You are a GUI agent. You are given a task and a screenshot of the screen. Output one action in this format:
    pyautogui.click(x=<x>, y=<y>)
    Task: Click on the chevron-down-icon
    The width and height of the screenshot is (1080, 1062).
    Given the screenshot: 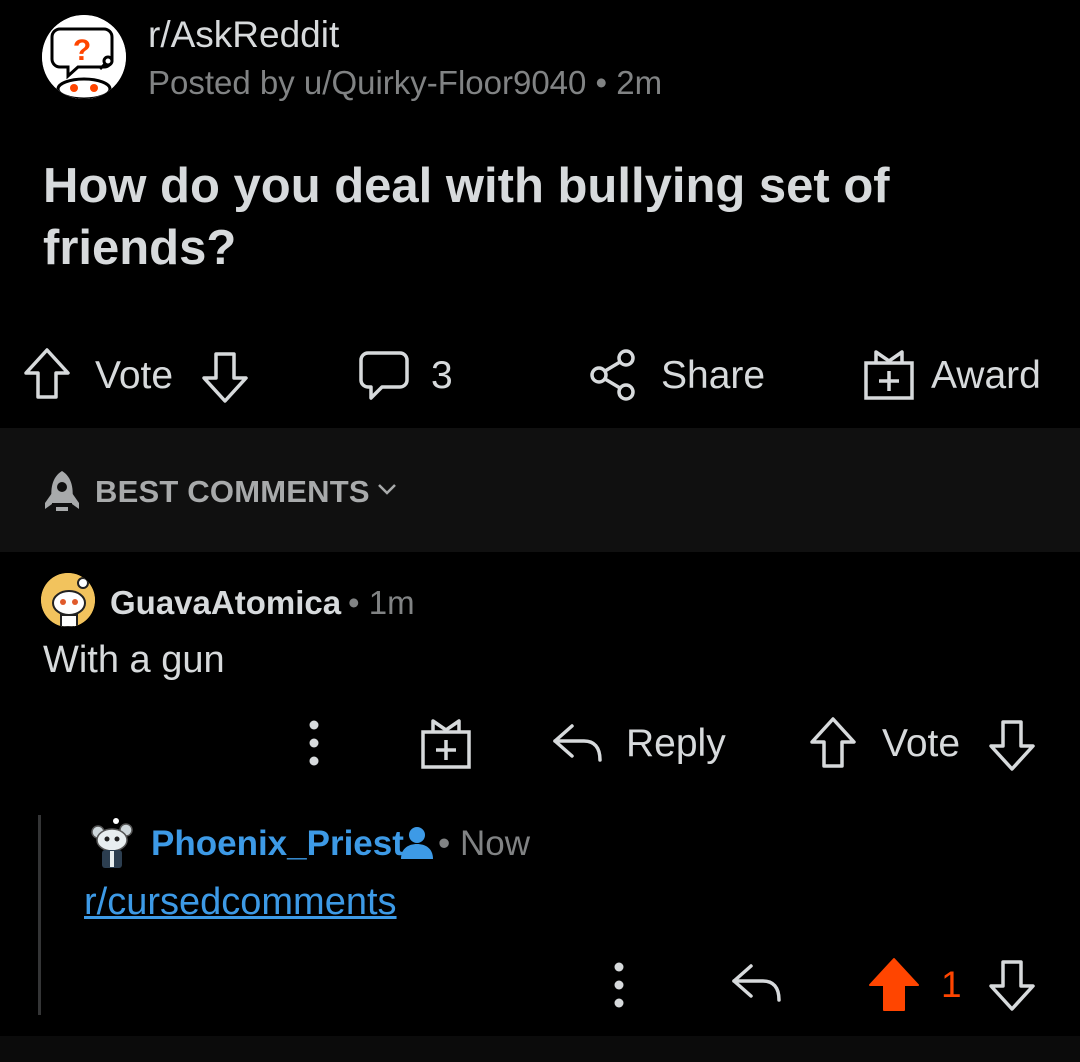 What is the action you would take?
    pyautogui.click(x=387, y=489)
    